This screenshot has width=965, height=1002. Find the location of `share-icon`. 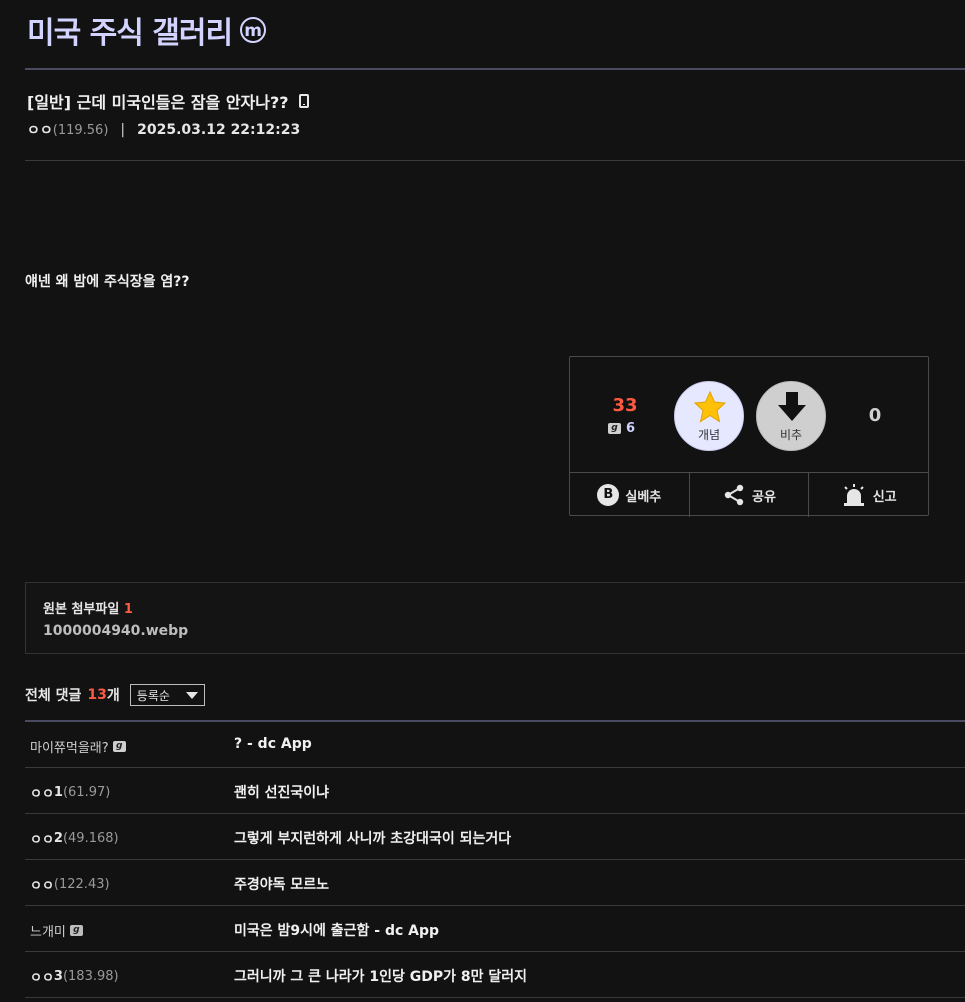

share-icon is located at coordinates (734, 495).